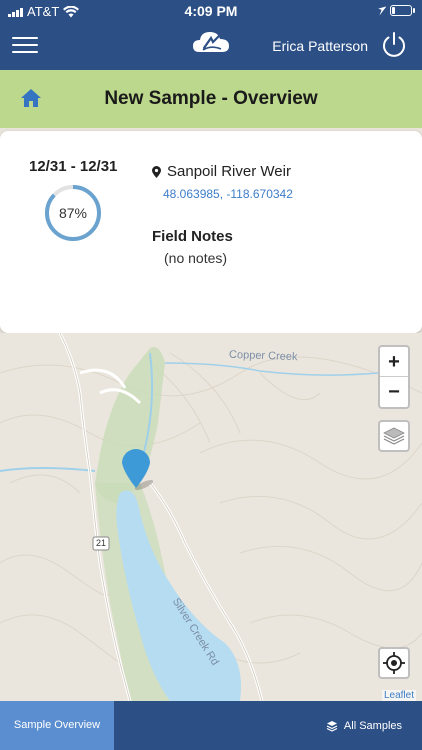 Image resolution: width=422 pixels, height=750 pixels. I want to click on page-title: New Sample - Overview, so click(211, 98).